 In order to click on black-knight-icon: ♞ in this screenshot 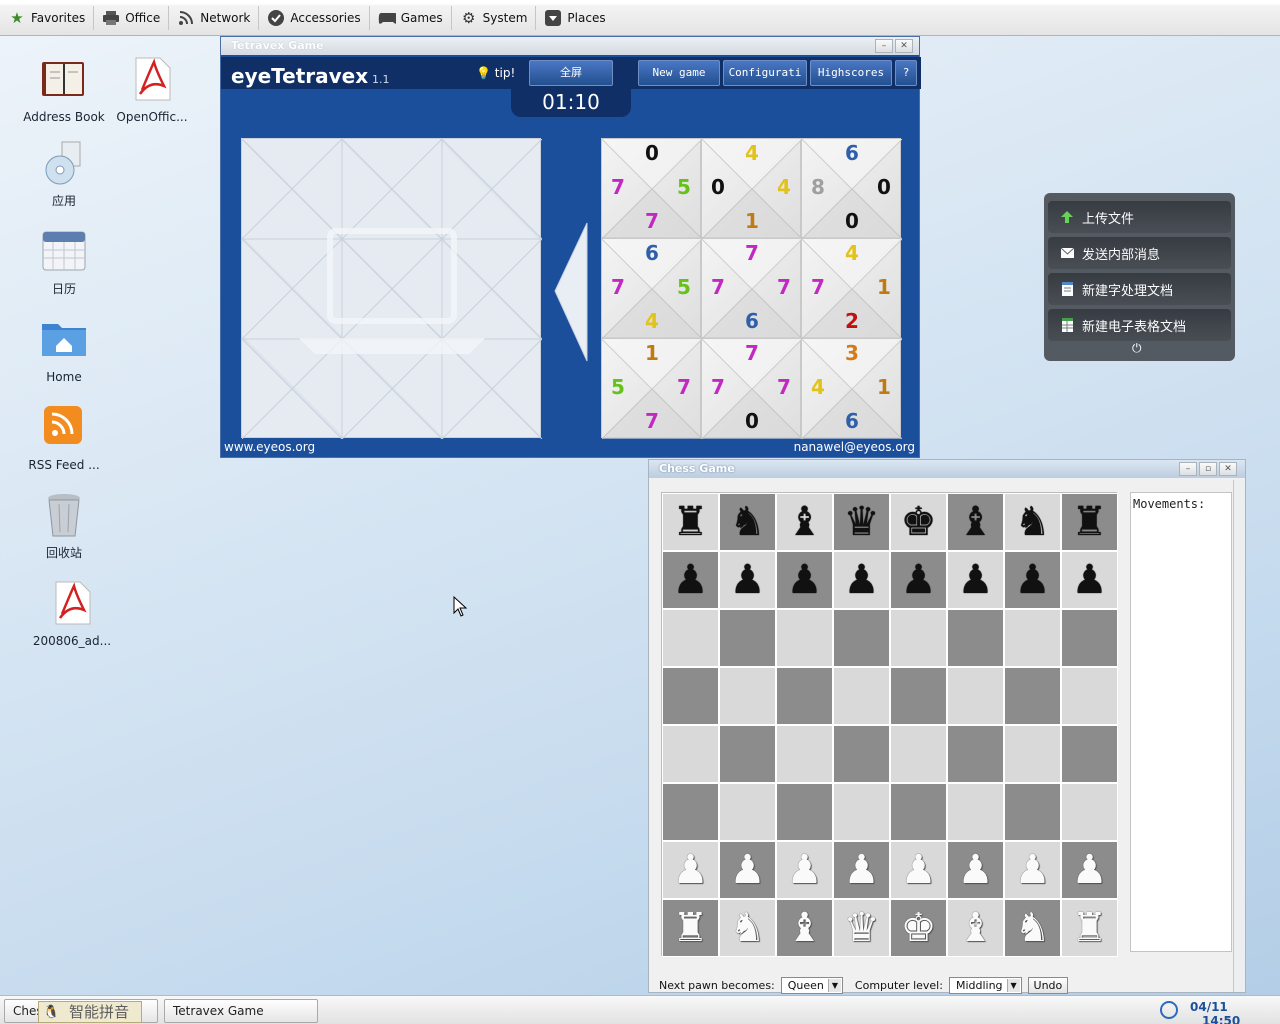, I will do `click(748, 522)`.